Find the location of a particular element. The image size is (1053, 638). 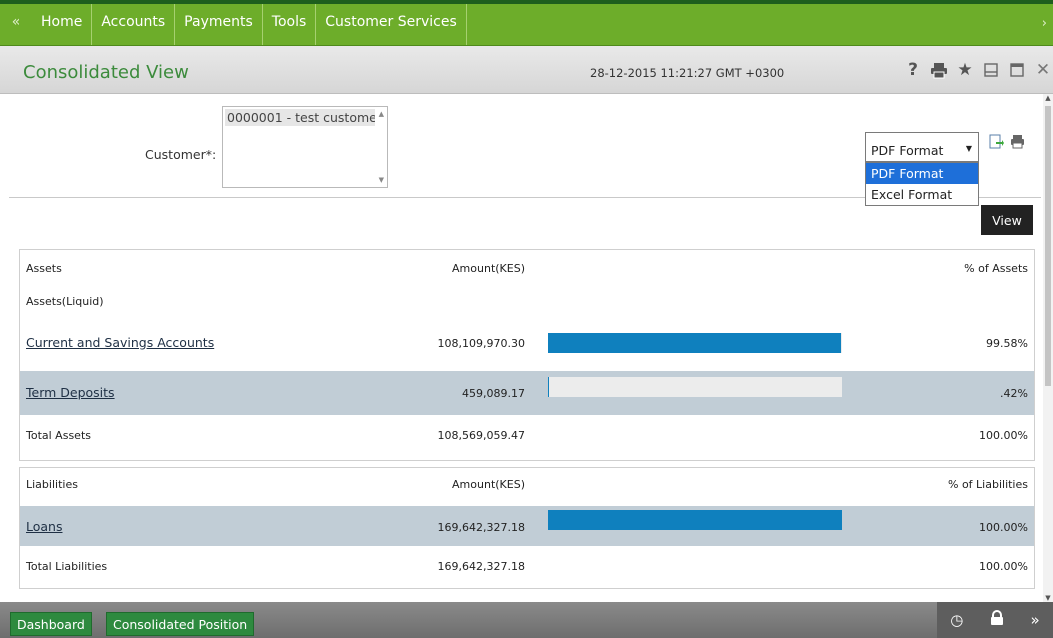

nav-home: Home is located at coordinates (62, 24).